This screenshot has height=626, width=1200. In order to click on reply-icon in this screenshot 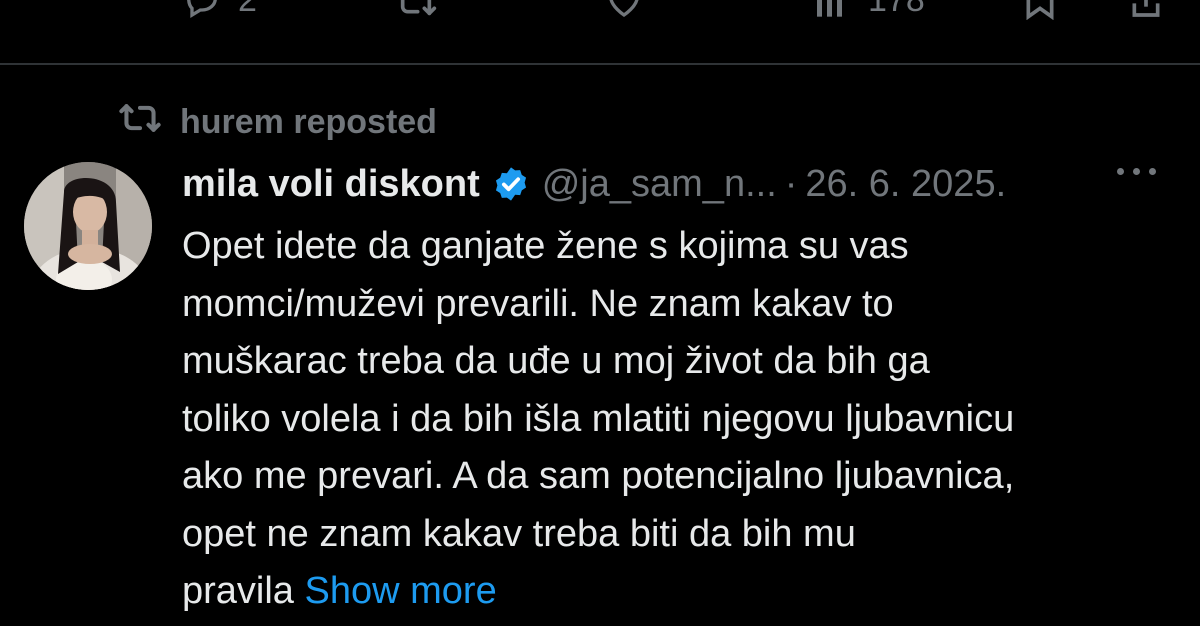, I will do `click(202, 10)`.